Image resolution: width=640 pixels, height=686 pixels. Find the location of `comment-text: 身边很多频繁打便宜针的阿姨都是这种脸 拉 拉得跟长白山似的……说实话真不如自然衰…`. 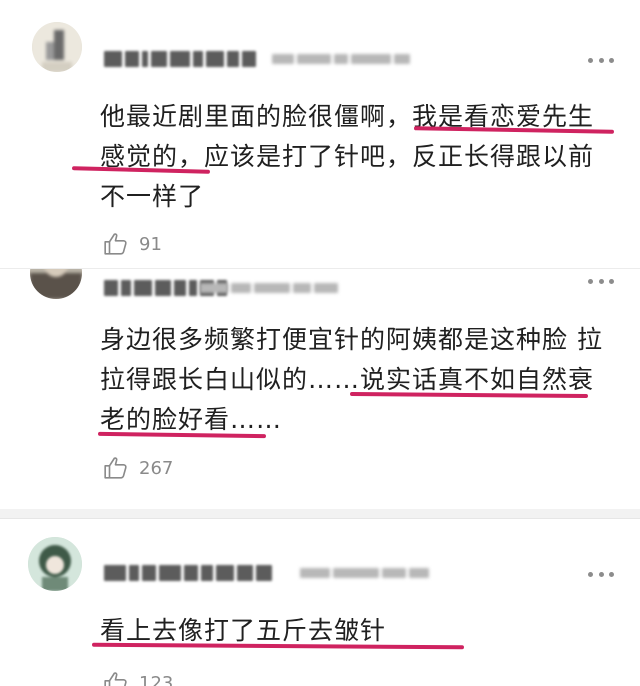

comment-text: 身边很多频繁打便宜针的阿姨都是这种脸 拉 拉得跟长白山似的……说实话真不如自然衰… is located at coordinates (360, 380).